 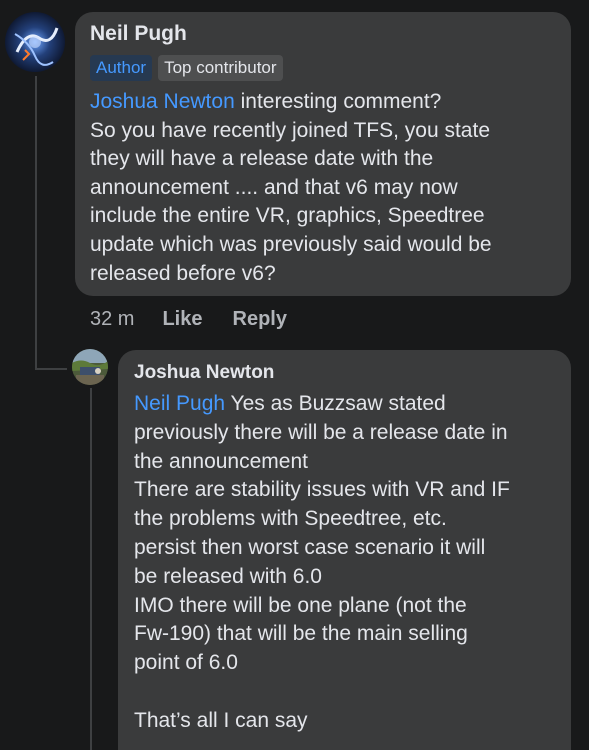 What do you see at coordinates (138, 34) in the screenshot?
I see `comment-author-name: Neil Pugh` at bounding box center [138, 34].